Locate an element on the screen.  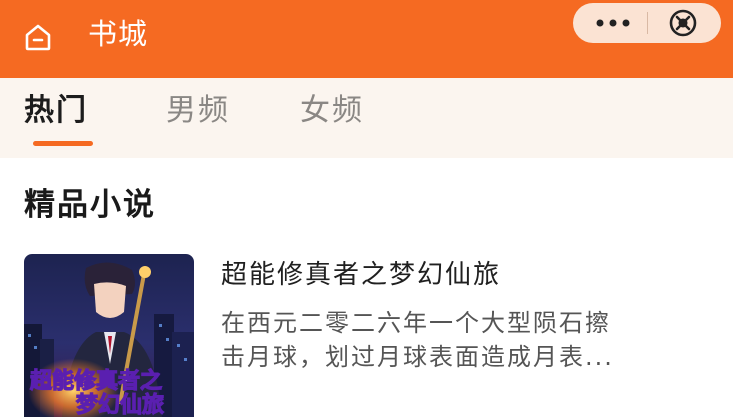
cover-title-line1: 超能修真者之 is located at coordinates (96, 380).